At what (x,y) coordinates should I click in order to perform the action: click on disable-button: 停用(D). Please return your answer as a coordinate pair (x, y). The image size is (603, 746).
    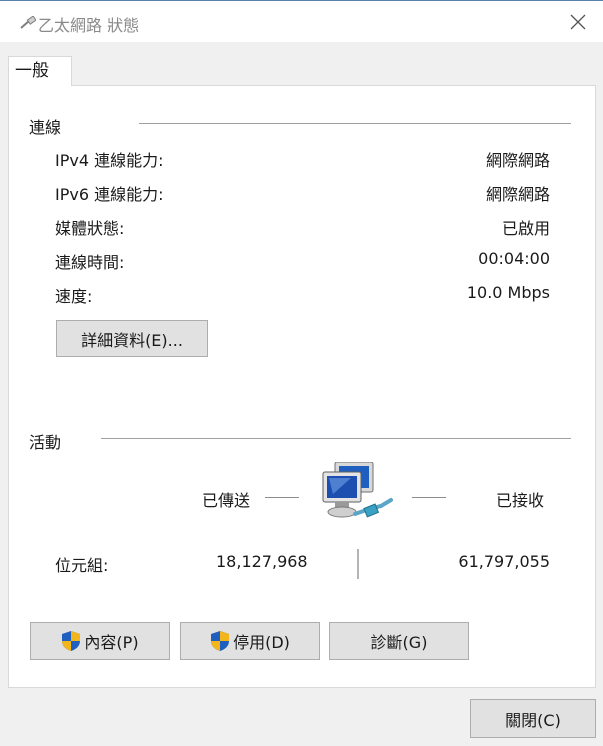
    Looking at the image, I should click on (250, 641).